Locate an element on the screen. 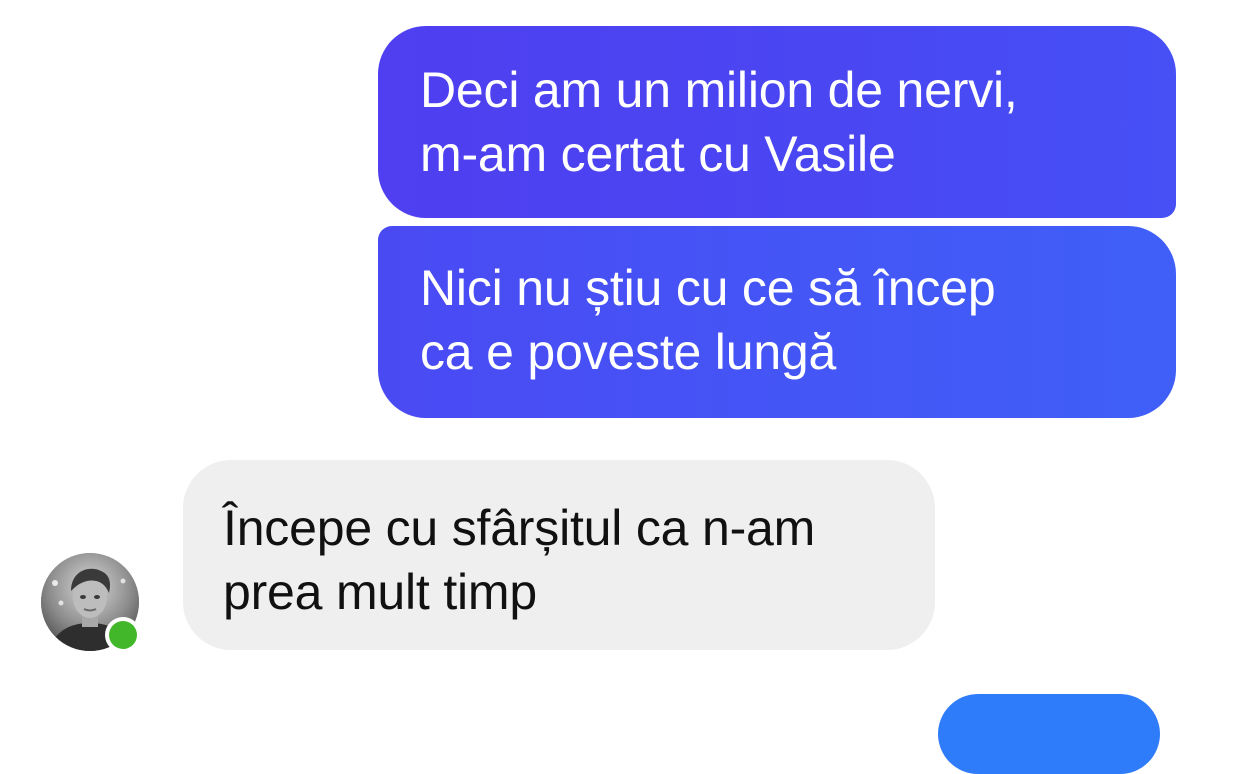  outgoing-message-bubble-partial is located at coordinates (1049, 734).